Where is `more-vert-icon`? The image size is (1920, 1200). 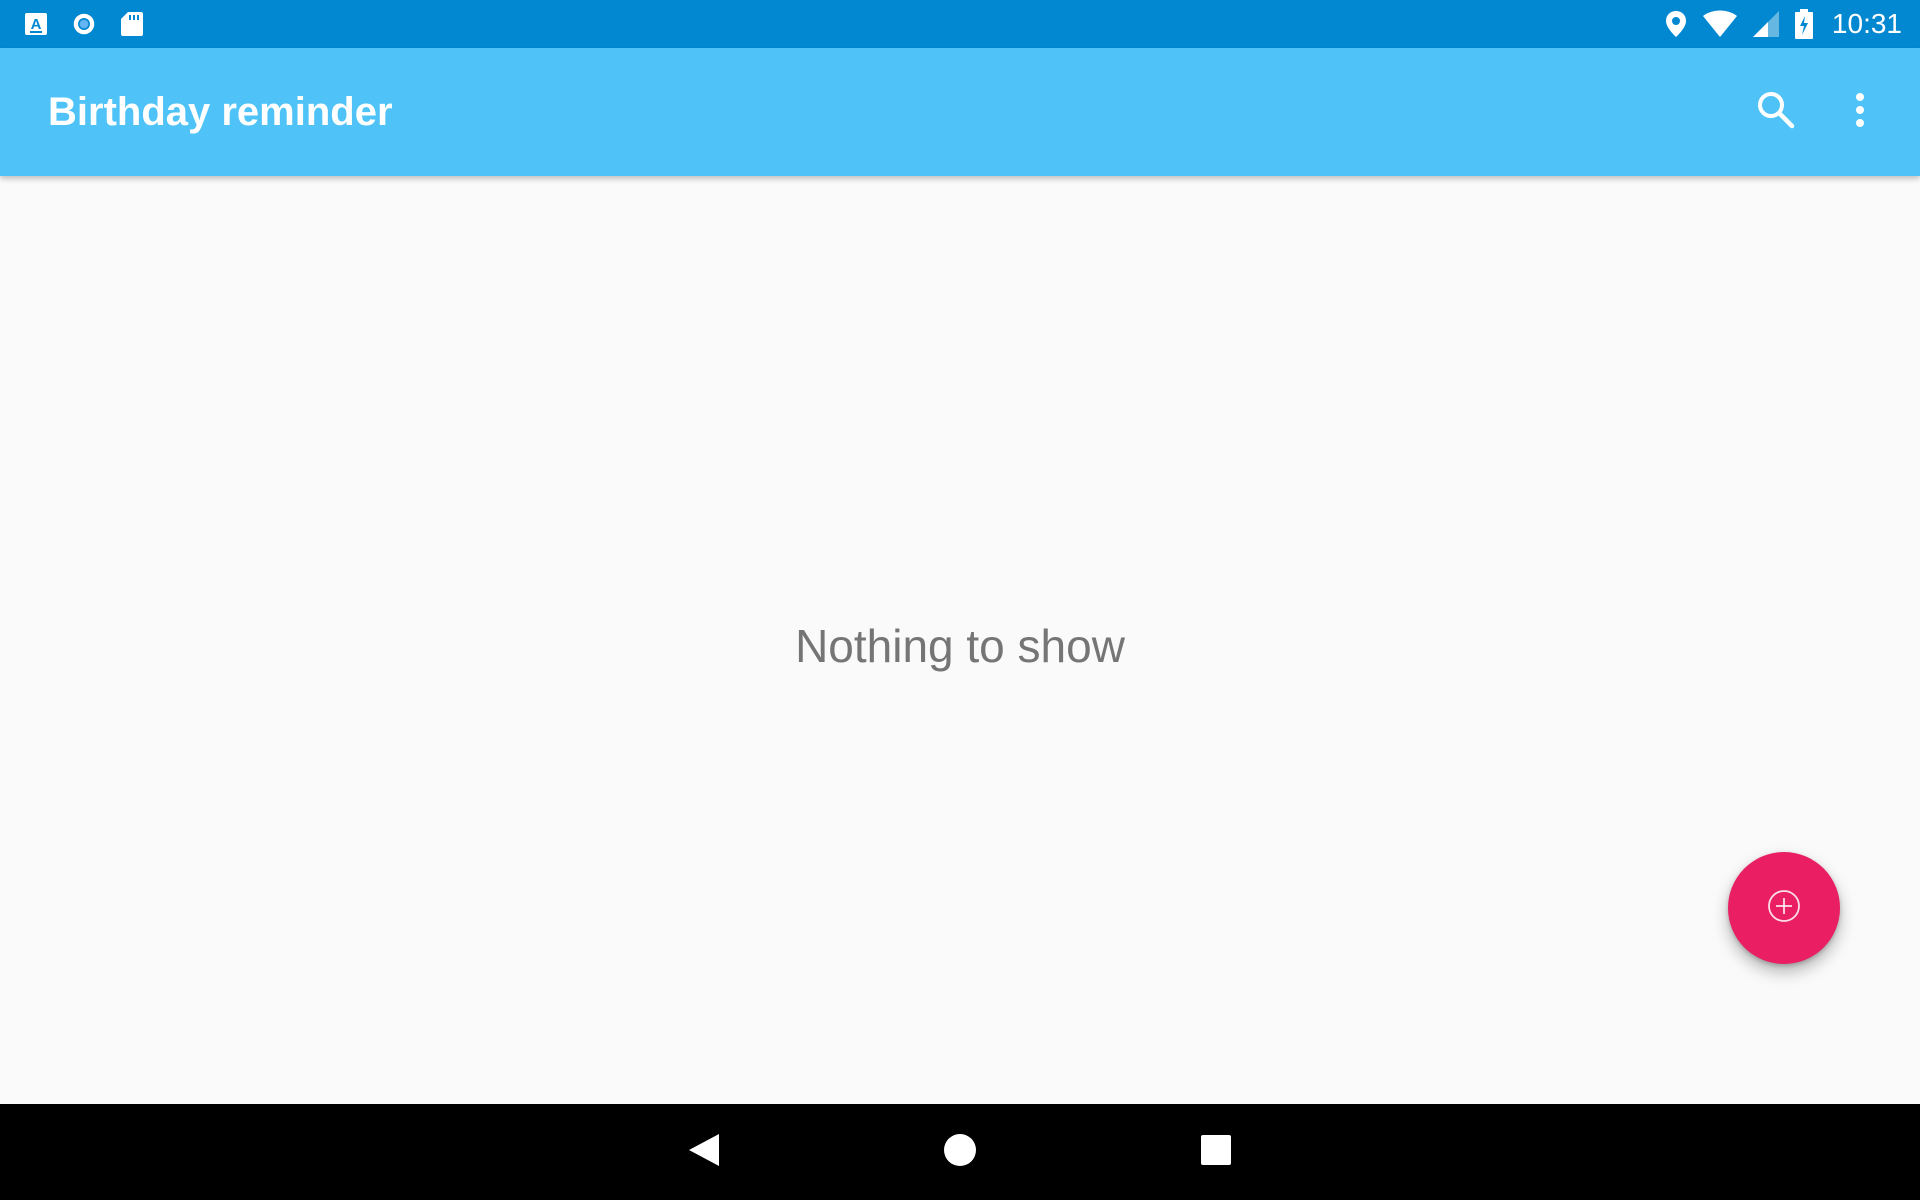
more-vert-icon is located at coordinates (1860, 112).